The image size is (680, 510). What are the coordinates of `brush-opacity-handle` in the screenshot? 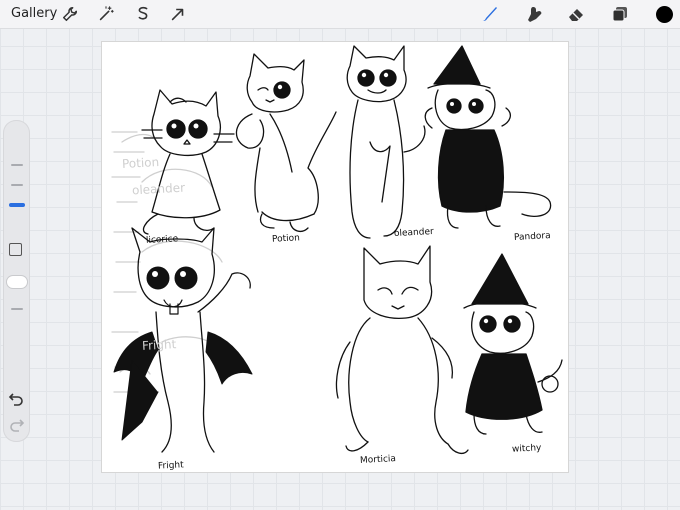 It's located at (17, 282).